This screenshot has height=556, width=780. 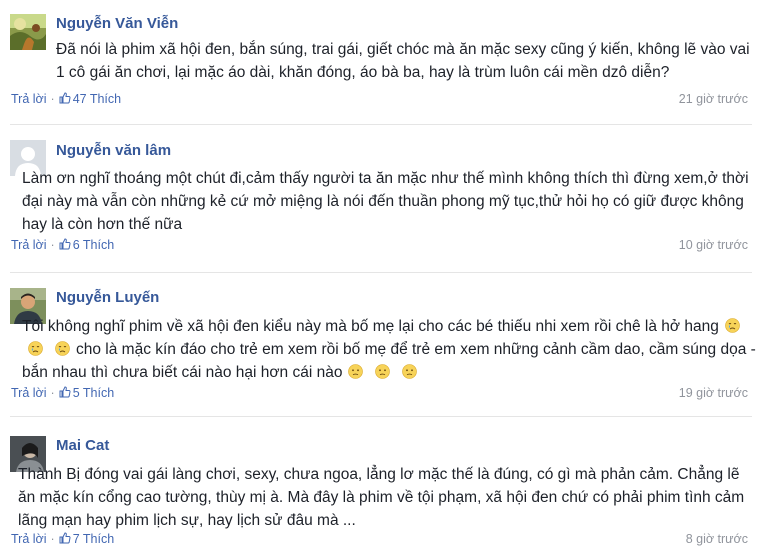 I want to click on like-count: 5 Thích, so click(x=93, y=393).